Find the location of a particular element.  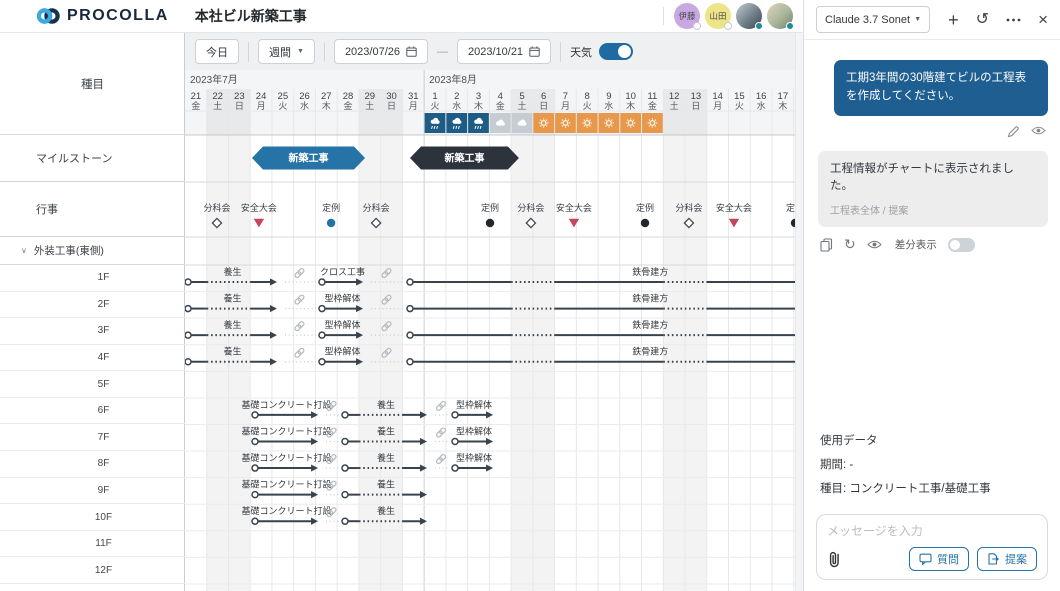

task-label: 養生 is located at coordinates (232, 271).